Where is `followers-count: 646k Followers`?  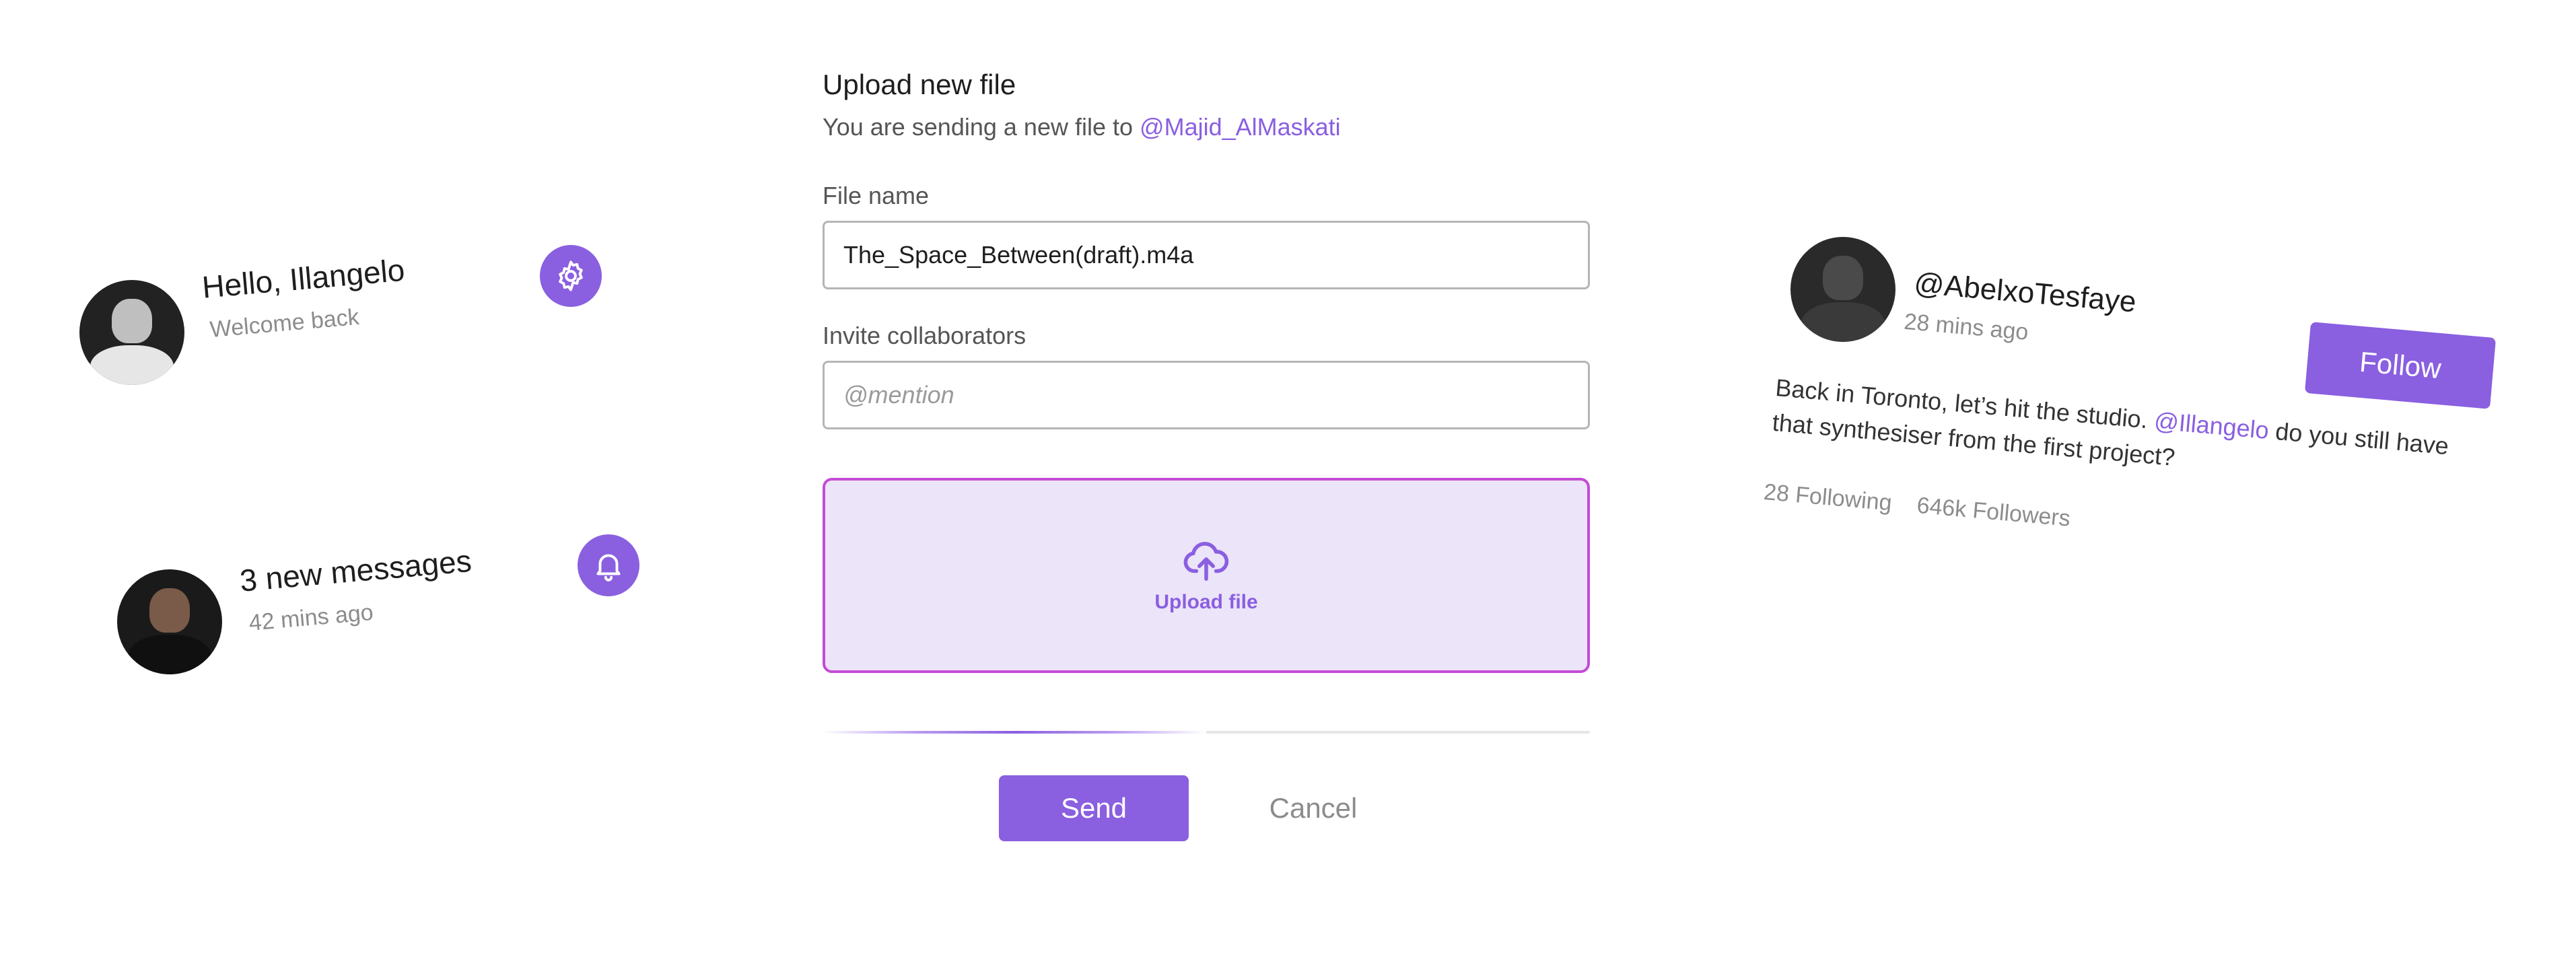
followers-count: 646k Followers is located at coordinates (1993, 512).